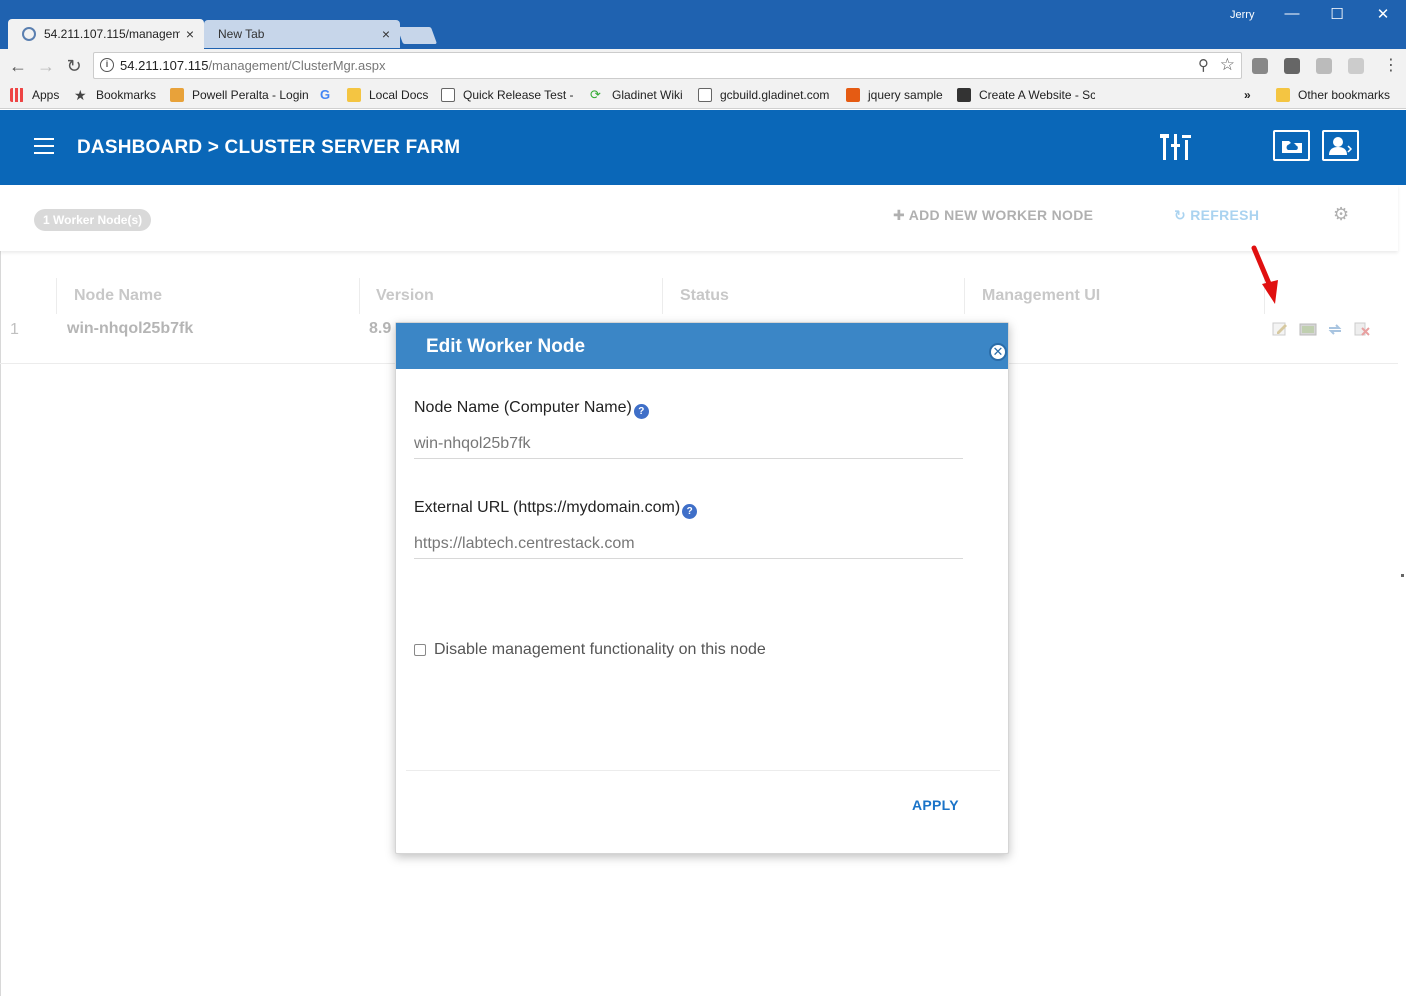 The image size is (1406, 996). What do you see at coordinates (775, 95) in the screenshot?
I see `bookmark-label: gcbuild.gladinet.com` at bounding box center [775, 95].